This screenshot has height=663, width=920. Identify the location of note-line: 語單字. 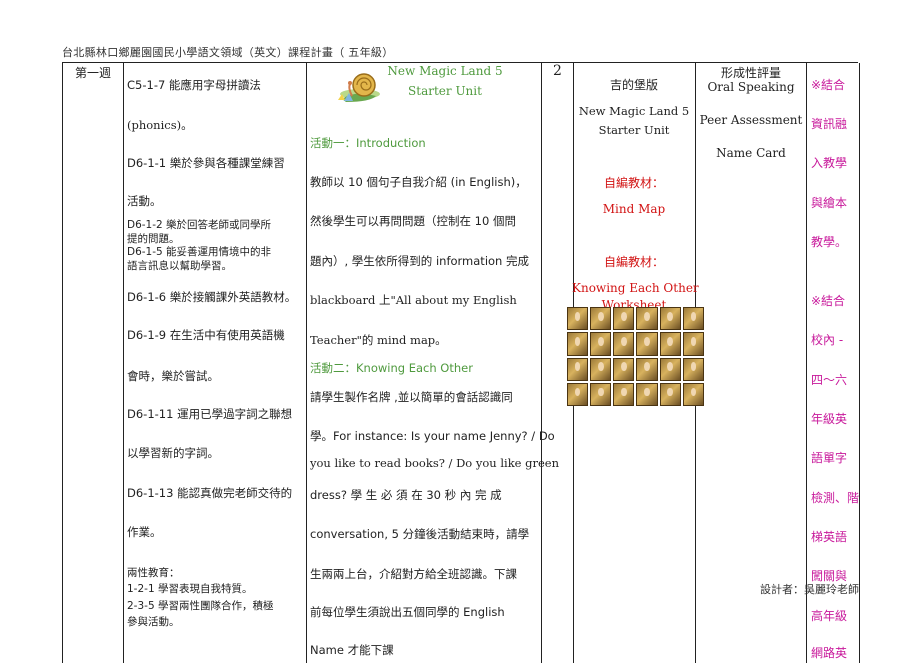
(829, 458).